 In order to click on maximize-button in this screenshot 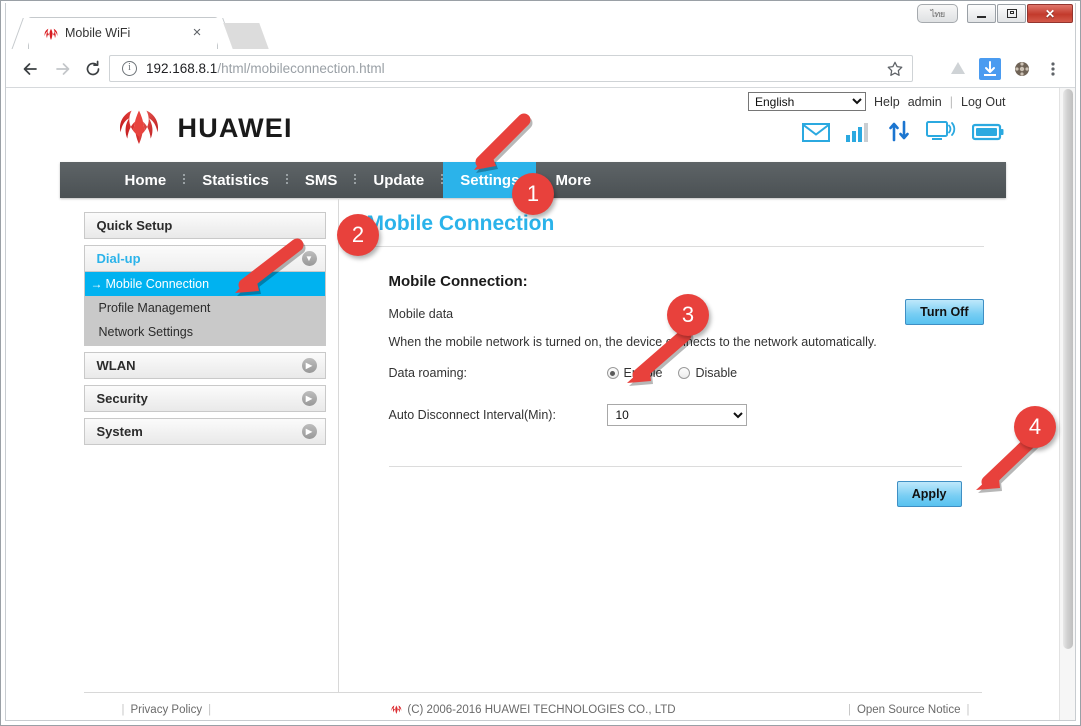, I will do `click(1011, 13)`.